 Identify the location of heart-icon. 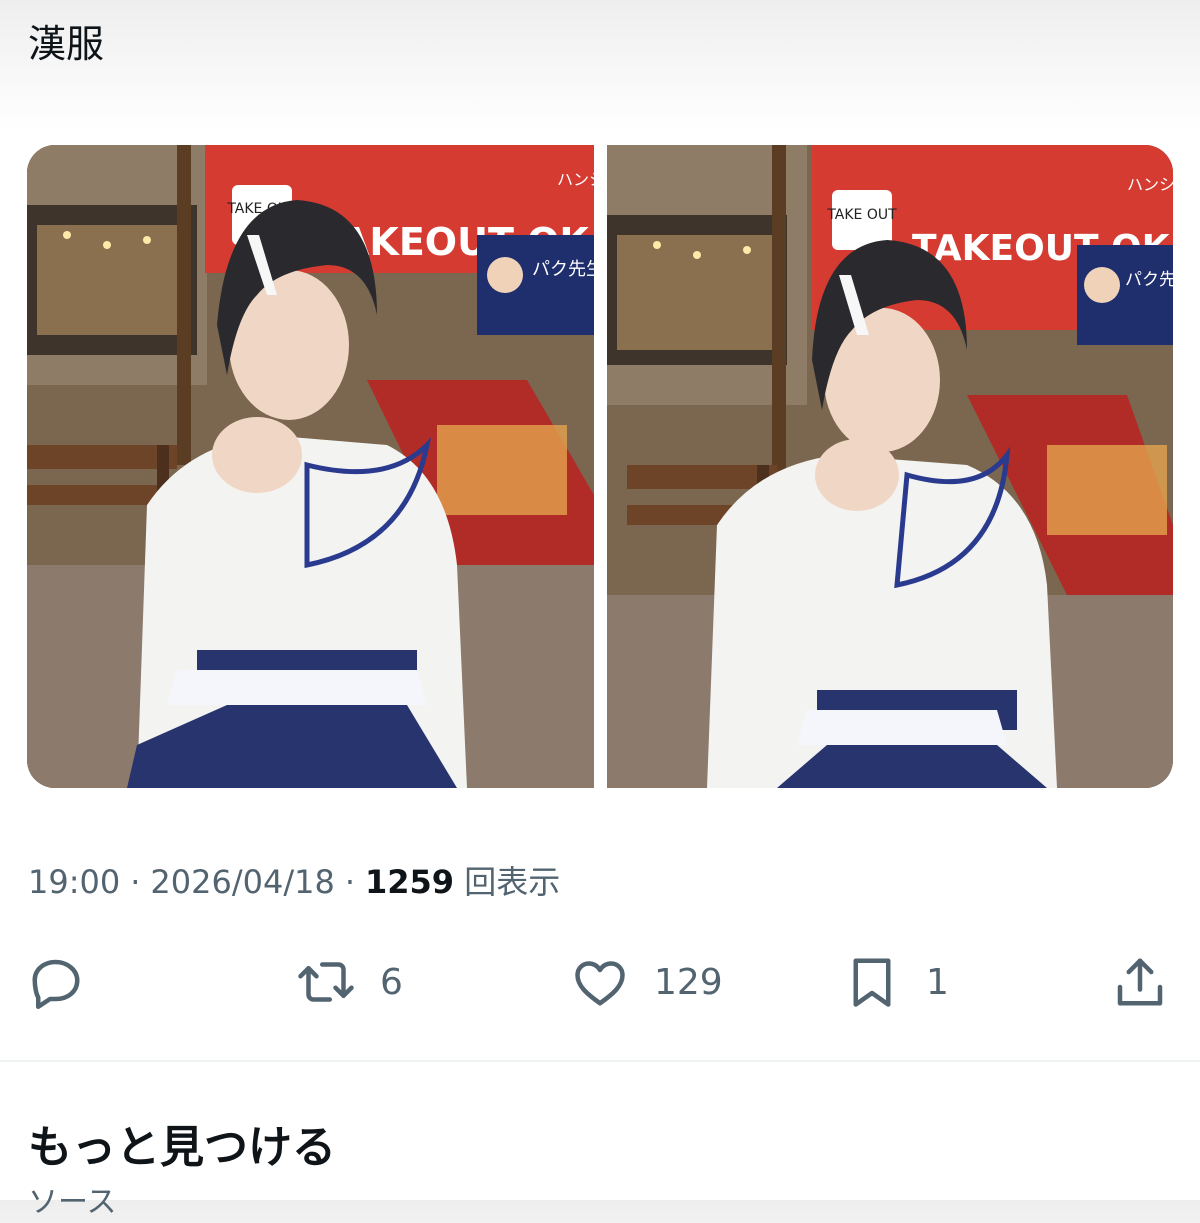
(600, 983).